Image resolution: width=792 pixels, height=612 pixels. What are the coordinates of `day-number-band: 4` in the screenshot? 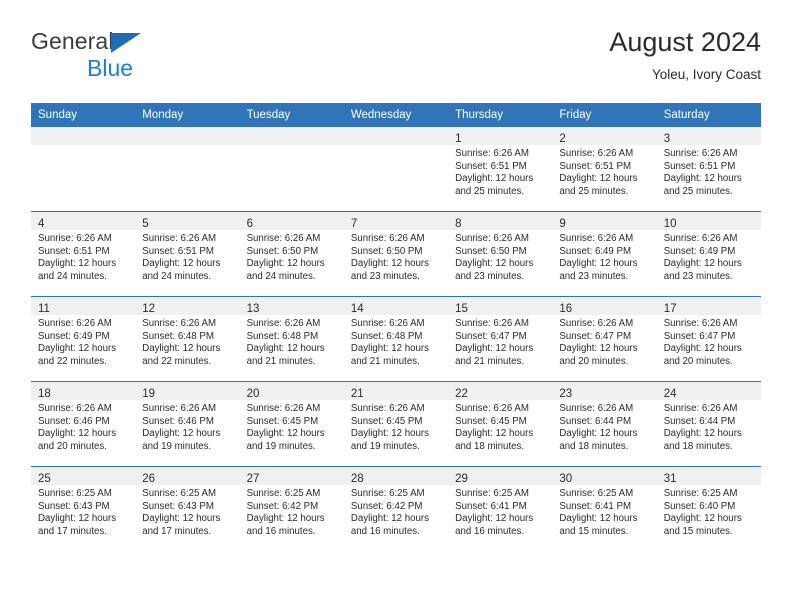 It's located at (83, 221).